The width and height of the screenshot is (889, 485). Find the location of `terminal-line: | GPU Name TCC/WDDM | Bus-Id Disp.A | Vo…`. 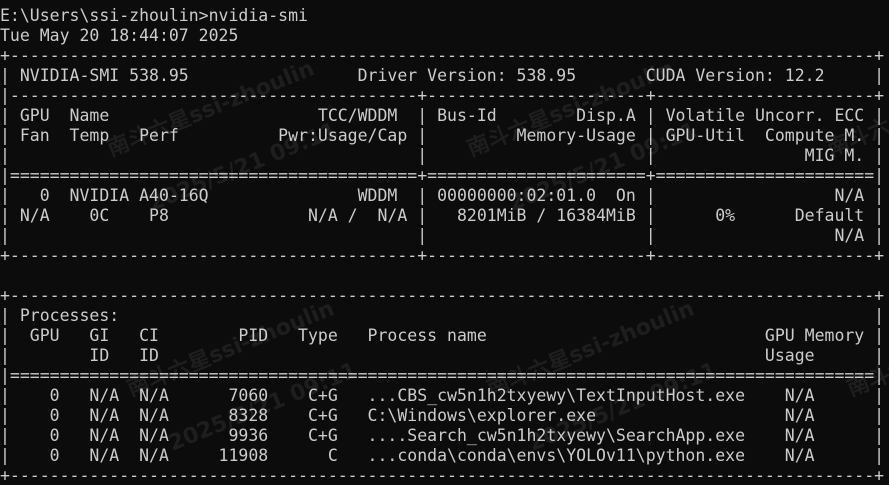

terminal-line: | GPU Name TCC/WDDM | Bus-Id Disp.A | Vo… is located at coordinates (442, 115).